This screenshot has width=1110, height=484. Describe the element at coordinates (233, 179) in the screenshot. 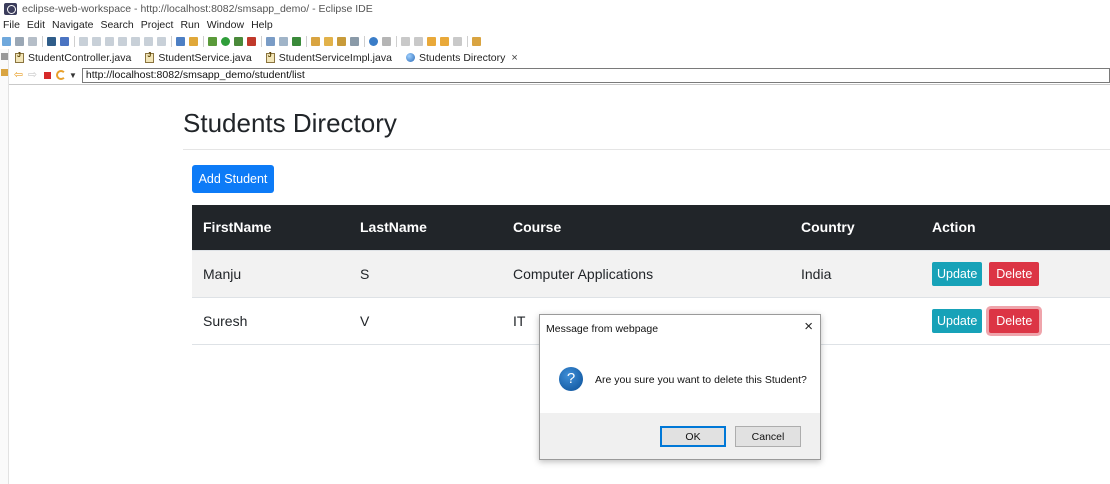

I see `add-student-button: Add Student` at that location.